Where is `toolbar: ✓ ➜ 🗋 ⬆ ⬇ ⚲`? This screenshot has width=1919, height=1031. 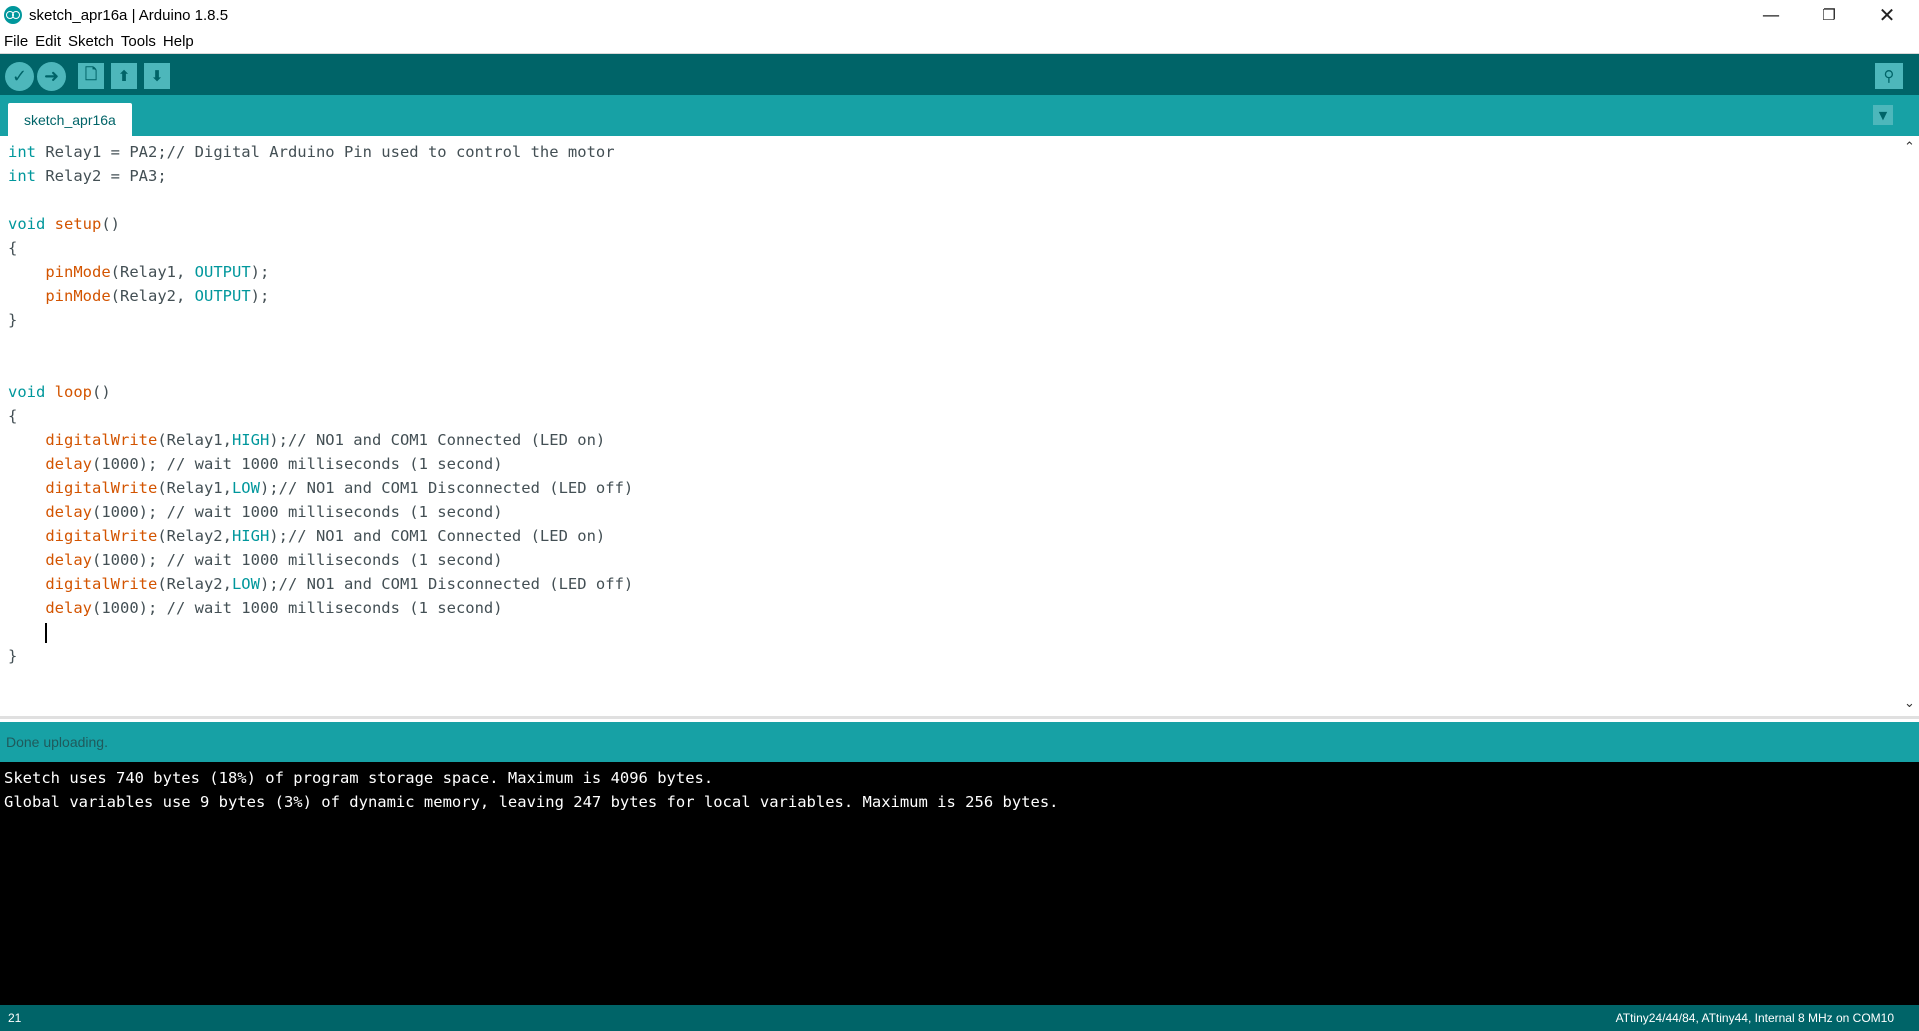
toolbar: ✓ ➜ 🗋 ⬆ ⬇ ⚲ is located at coordinates (959, 74).